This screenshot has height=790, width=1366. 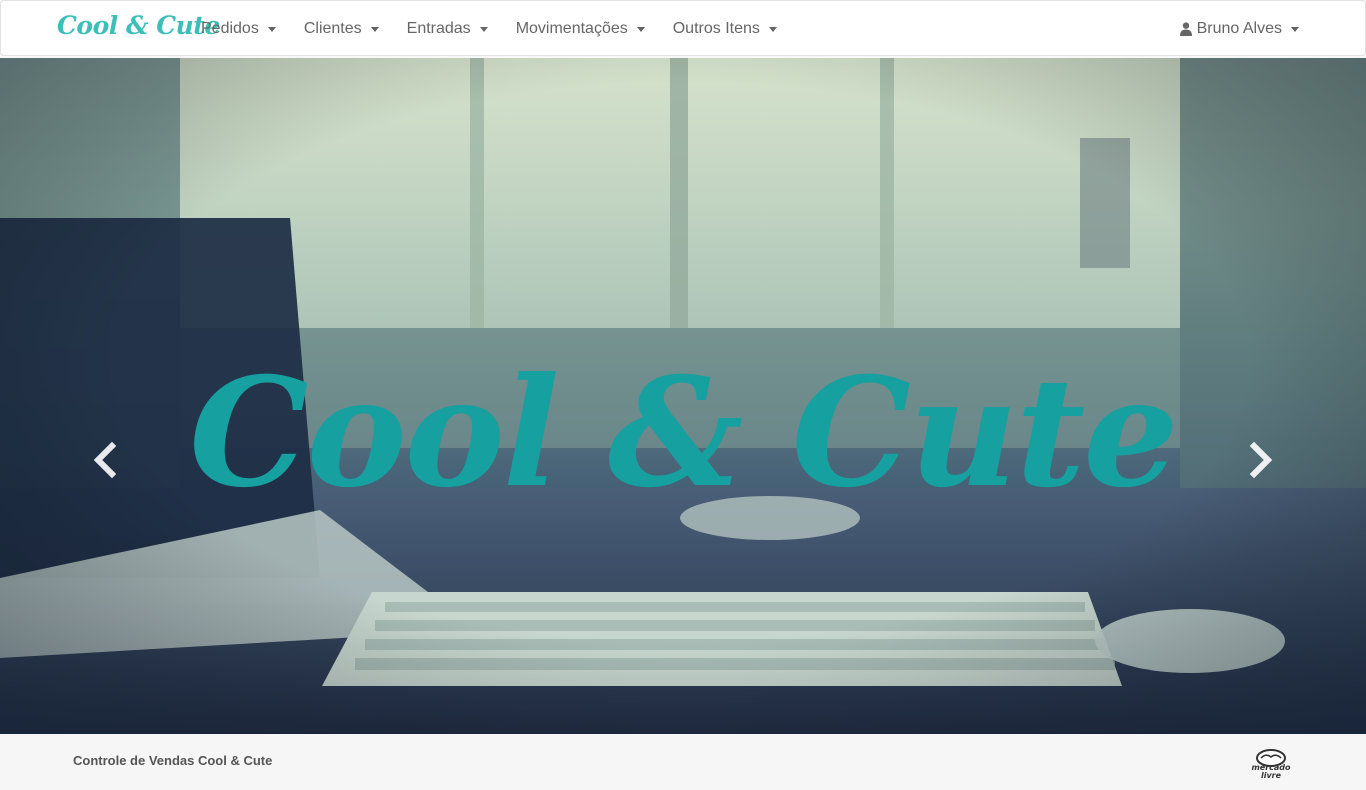 I want to click on nav-item-label: Entradas, so click(x=438, y=28).